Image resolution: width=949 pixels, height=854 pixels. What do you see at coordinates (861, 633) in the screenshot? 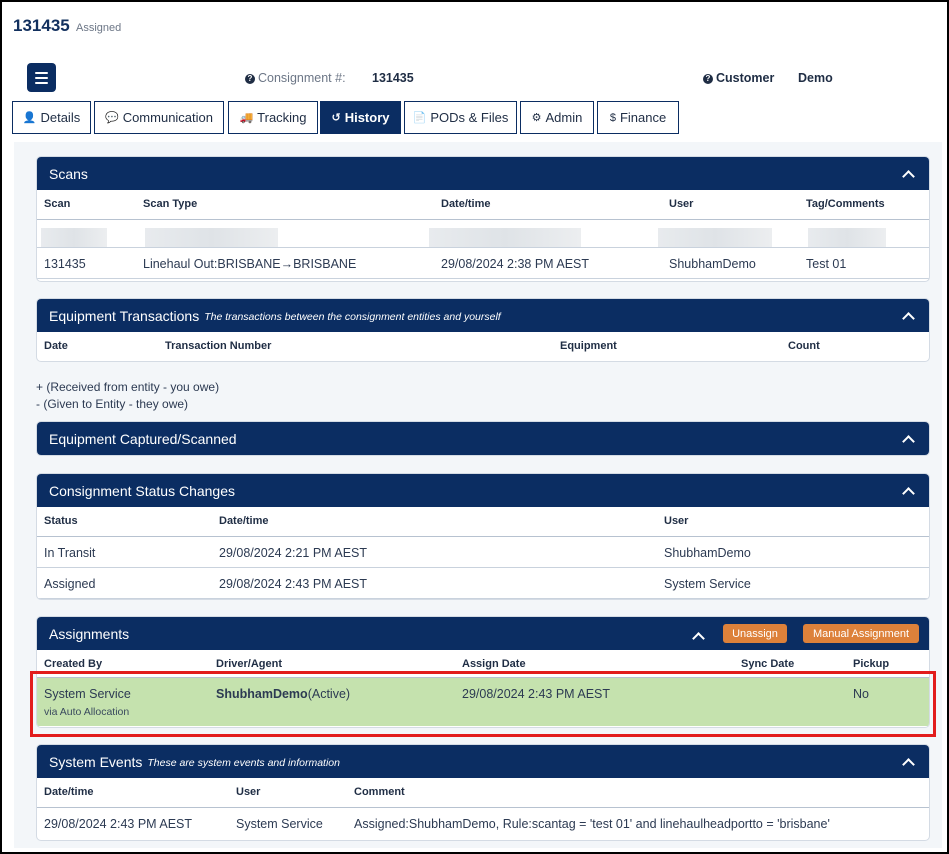
I see `manual-assignment-button: Manual Assignment` at bounding box center [861, 633].